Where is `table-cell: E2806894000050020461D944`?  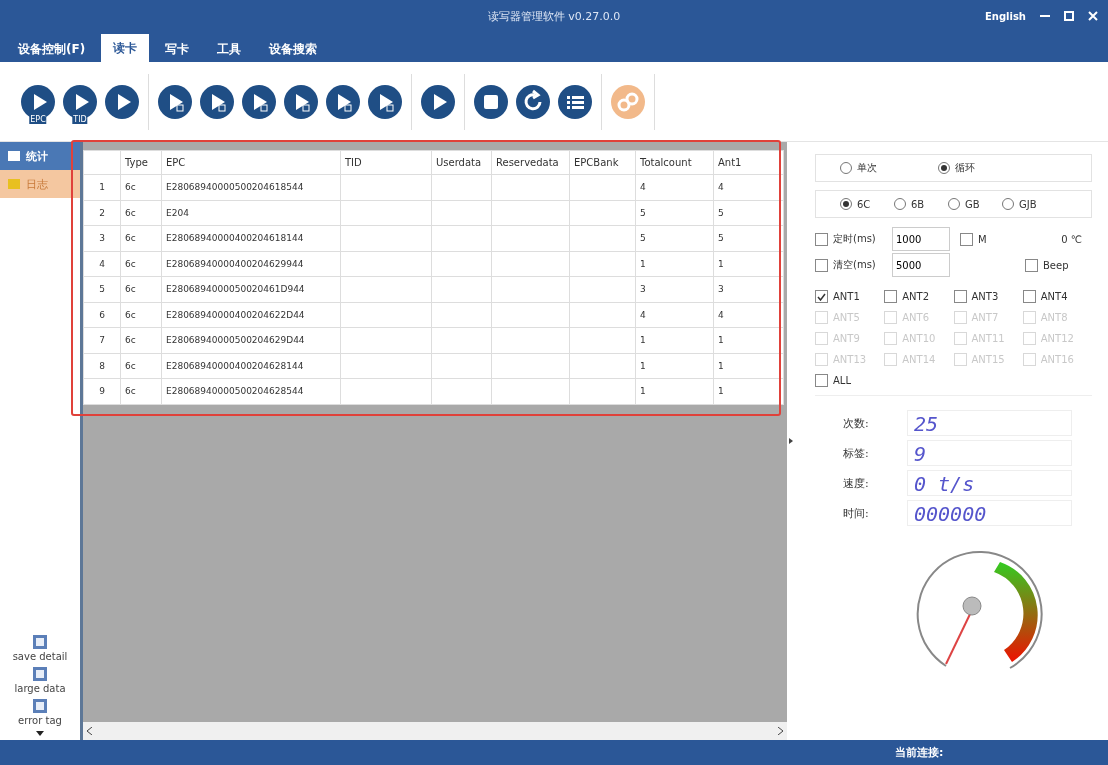 table-cell: E2806894000050020461D944 is located at coordinates (251, 289).